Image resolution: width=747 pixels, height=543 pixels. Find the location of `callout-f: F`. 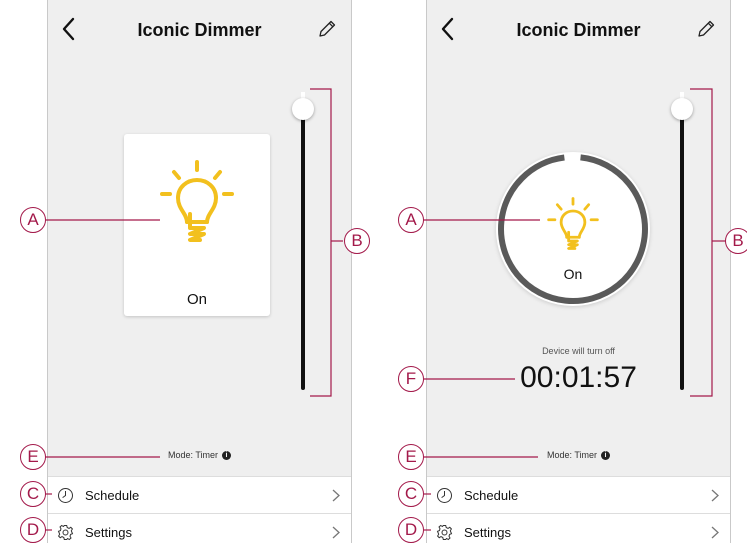

callout-f: F is located at coordinates (411, 379).